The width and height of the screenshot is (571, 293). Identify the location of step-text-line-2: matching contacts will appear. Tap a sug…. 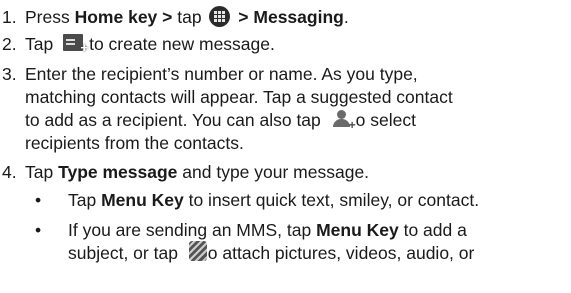
(239, 97).